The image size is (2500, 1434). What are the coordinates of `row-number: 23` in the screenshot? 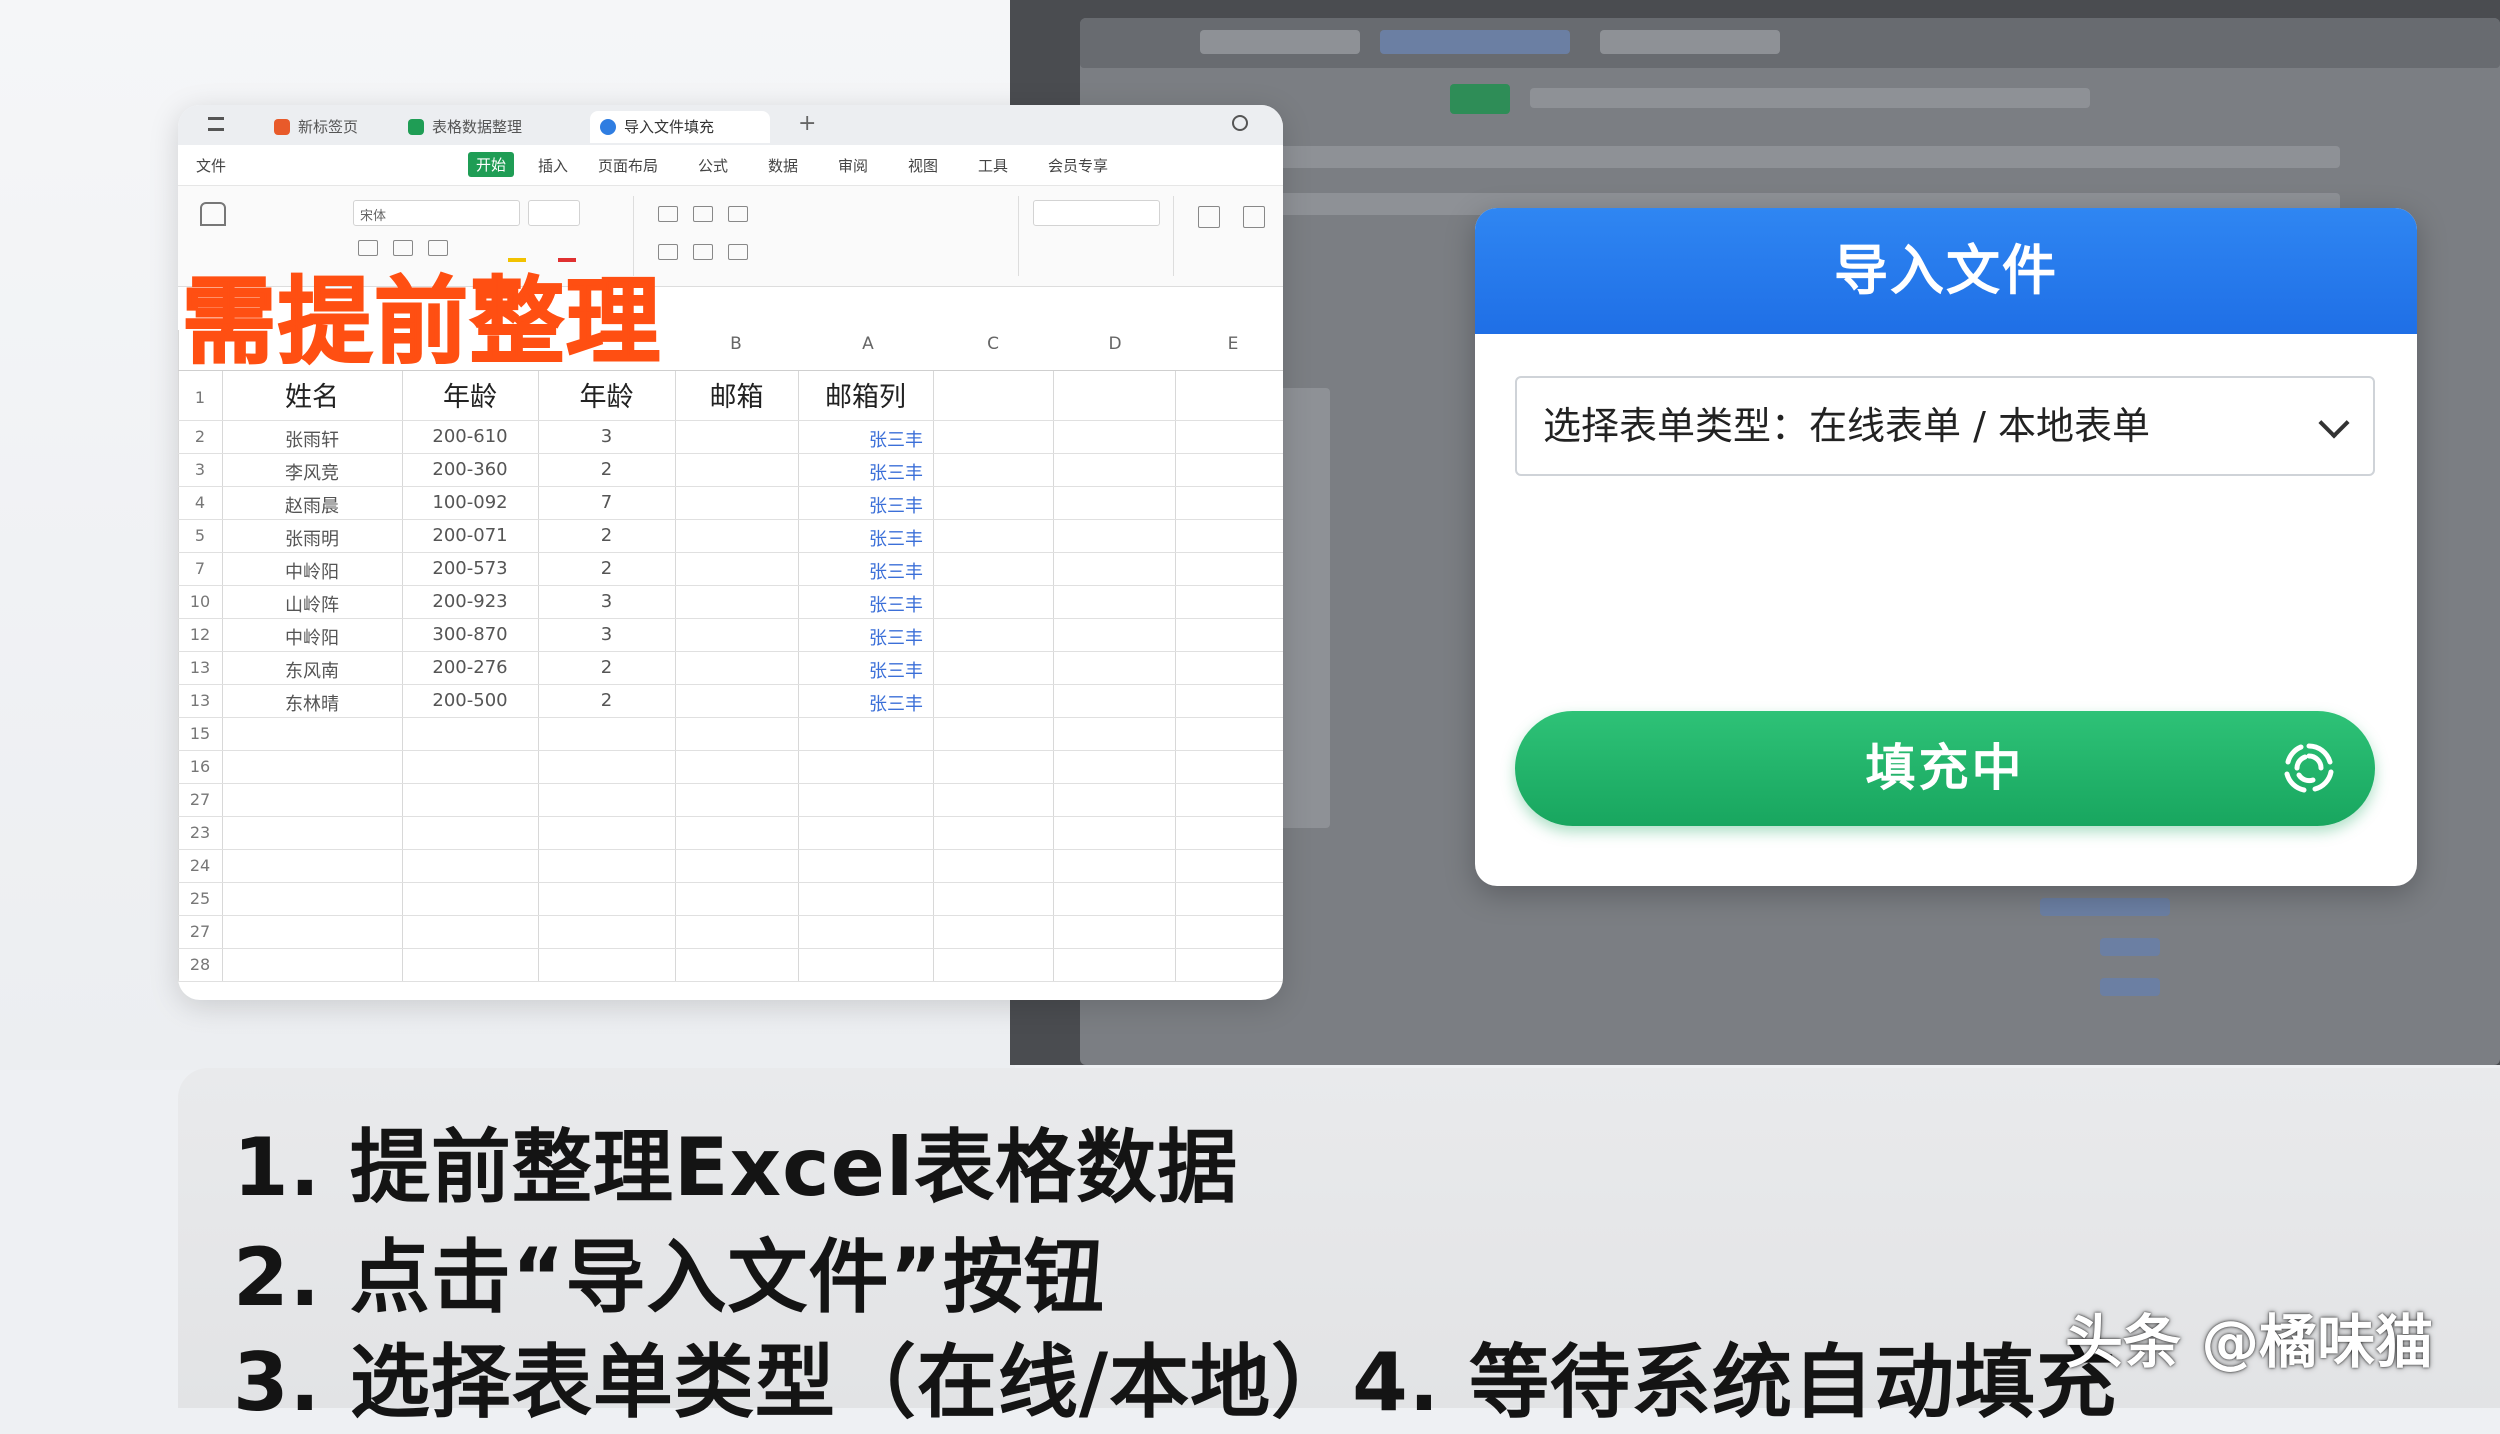 It's located at (200, 832).